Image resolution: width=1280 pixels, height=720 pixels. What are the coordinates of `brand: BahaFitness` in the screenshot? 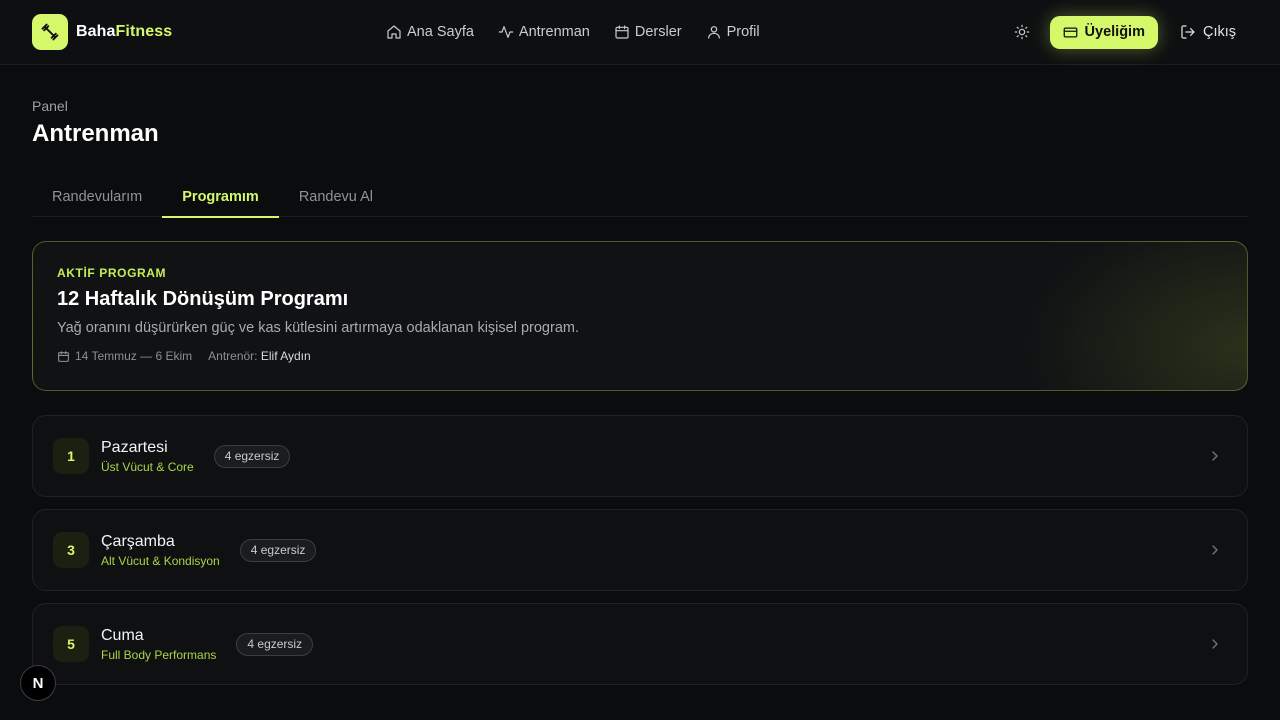 It's located at (102, 32).